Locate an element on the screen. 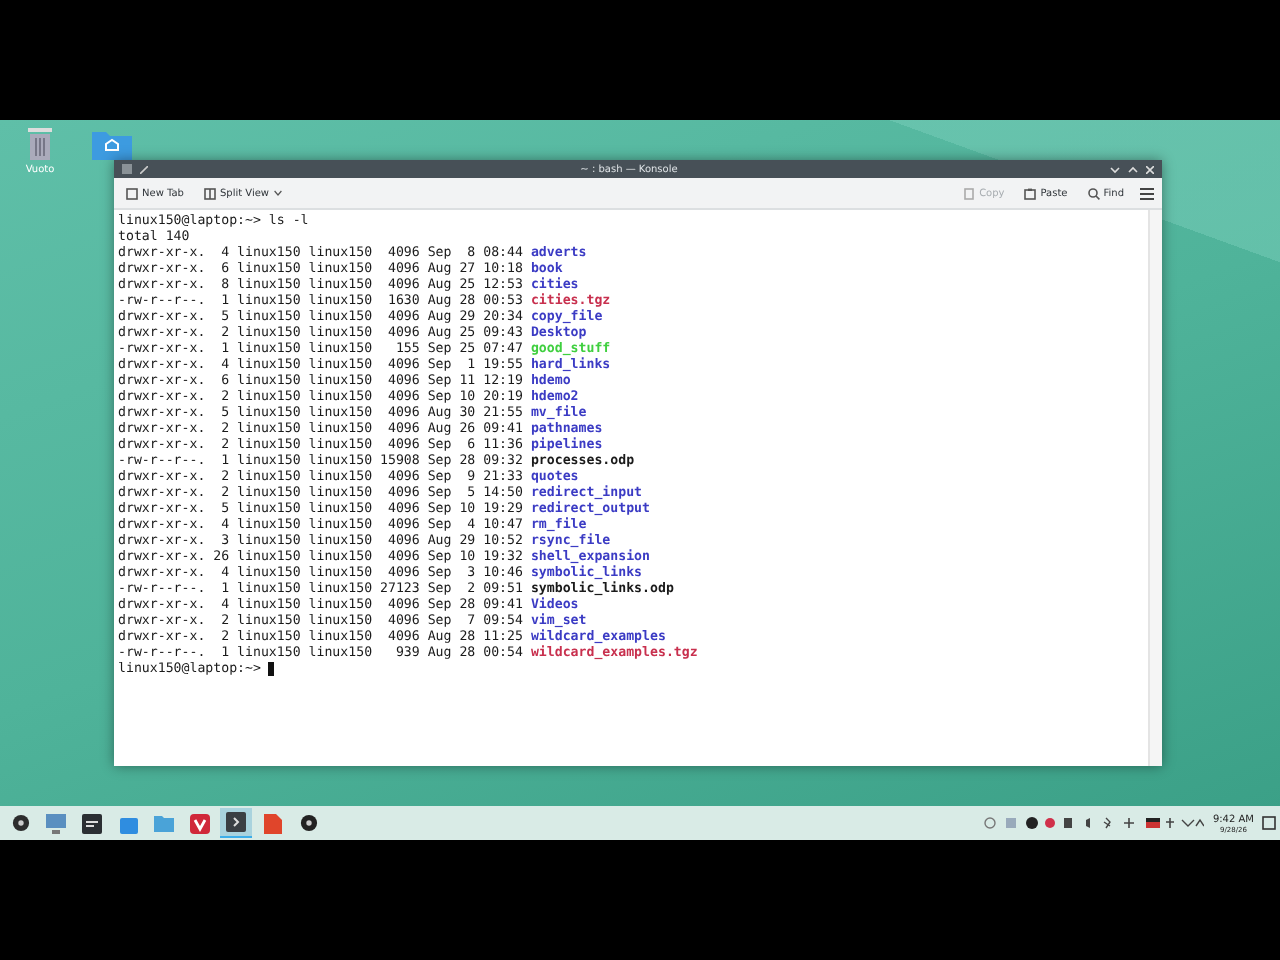 The height and width of the screenshot is (960, 1280). document-icon is located at coordinates (272, 823).